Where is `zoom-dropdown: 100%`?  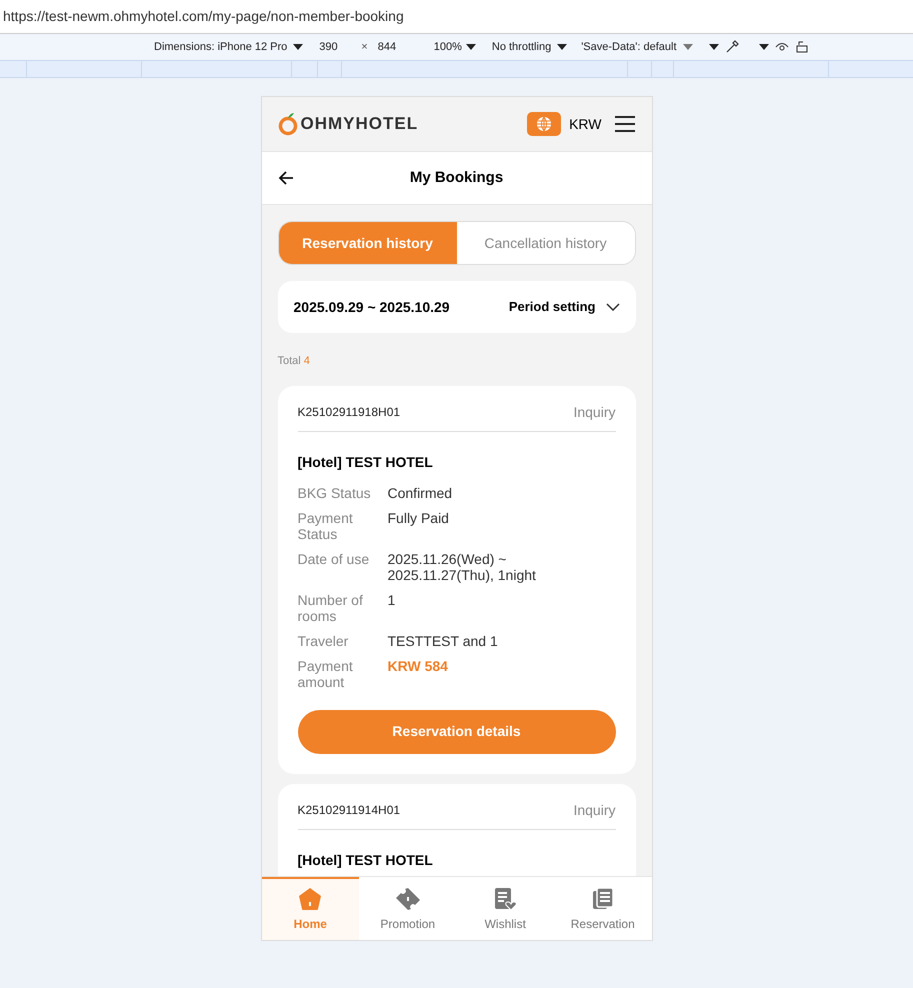 zoom-dropdown: 100% is located at coordinates (455, 47).